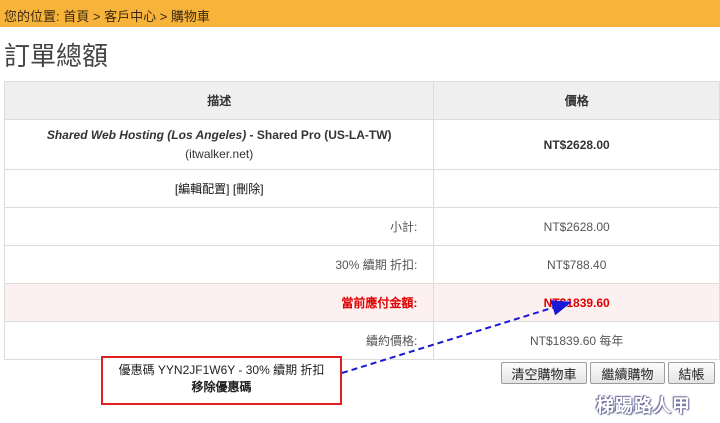 The height and width of the screenshot is (423, 720). I want to click on annotation-arrow, so click(456, 337).